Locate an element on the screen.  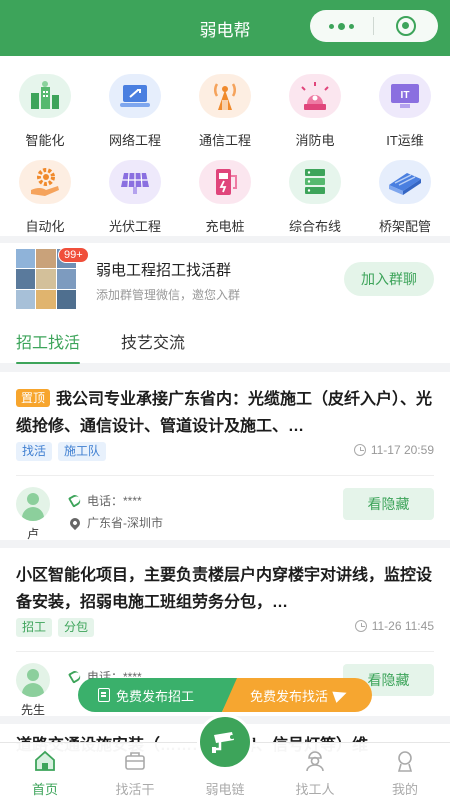
post-phone: 电话：**** is located at coordinates (104, 500).